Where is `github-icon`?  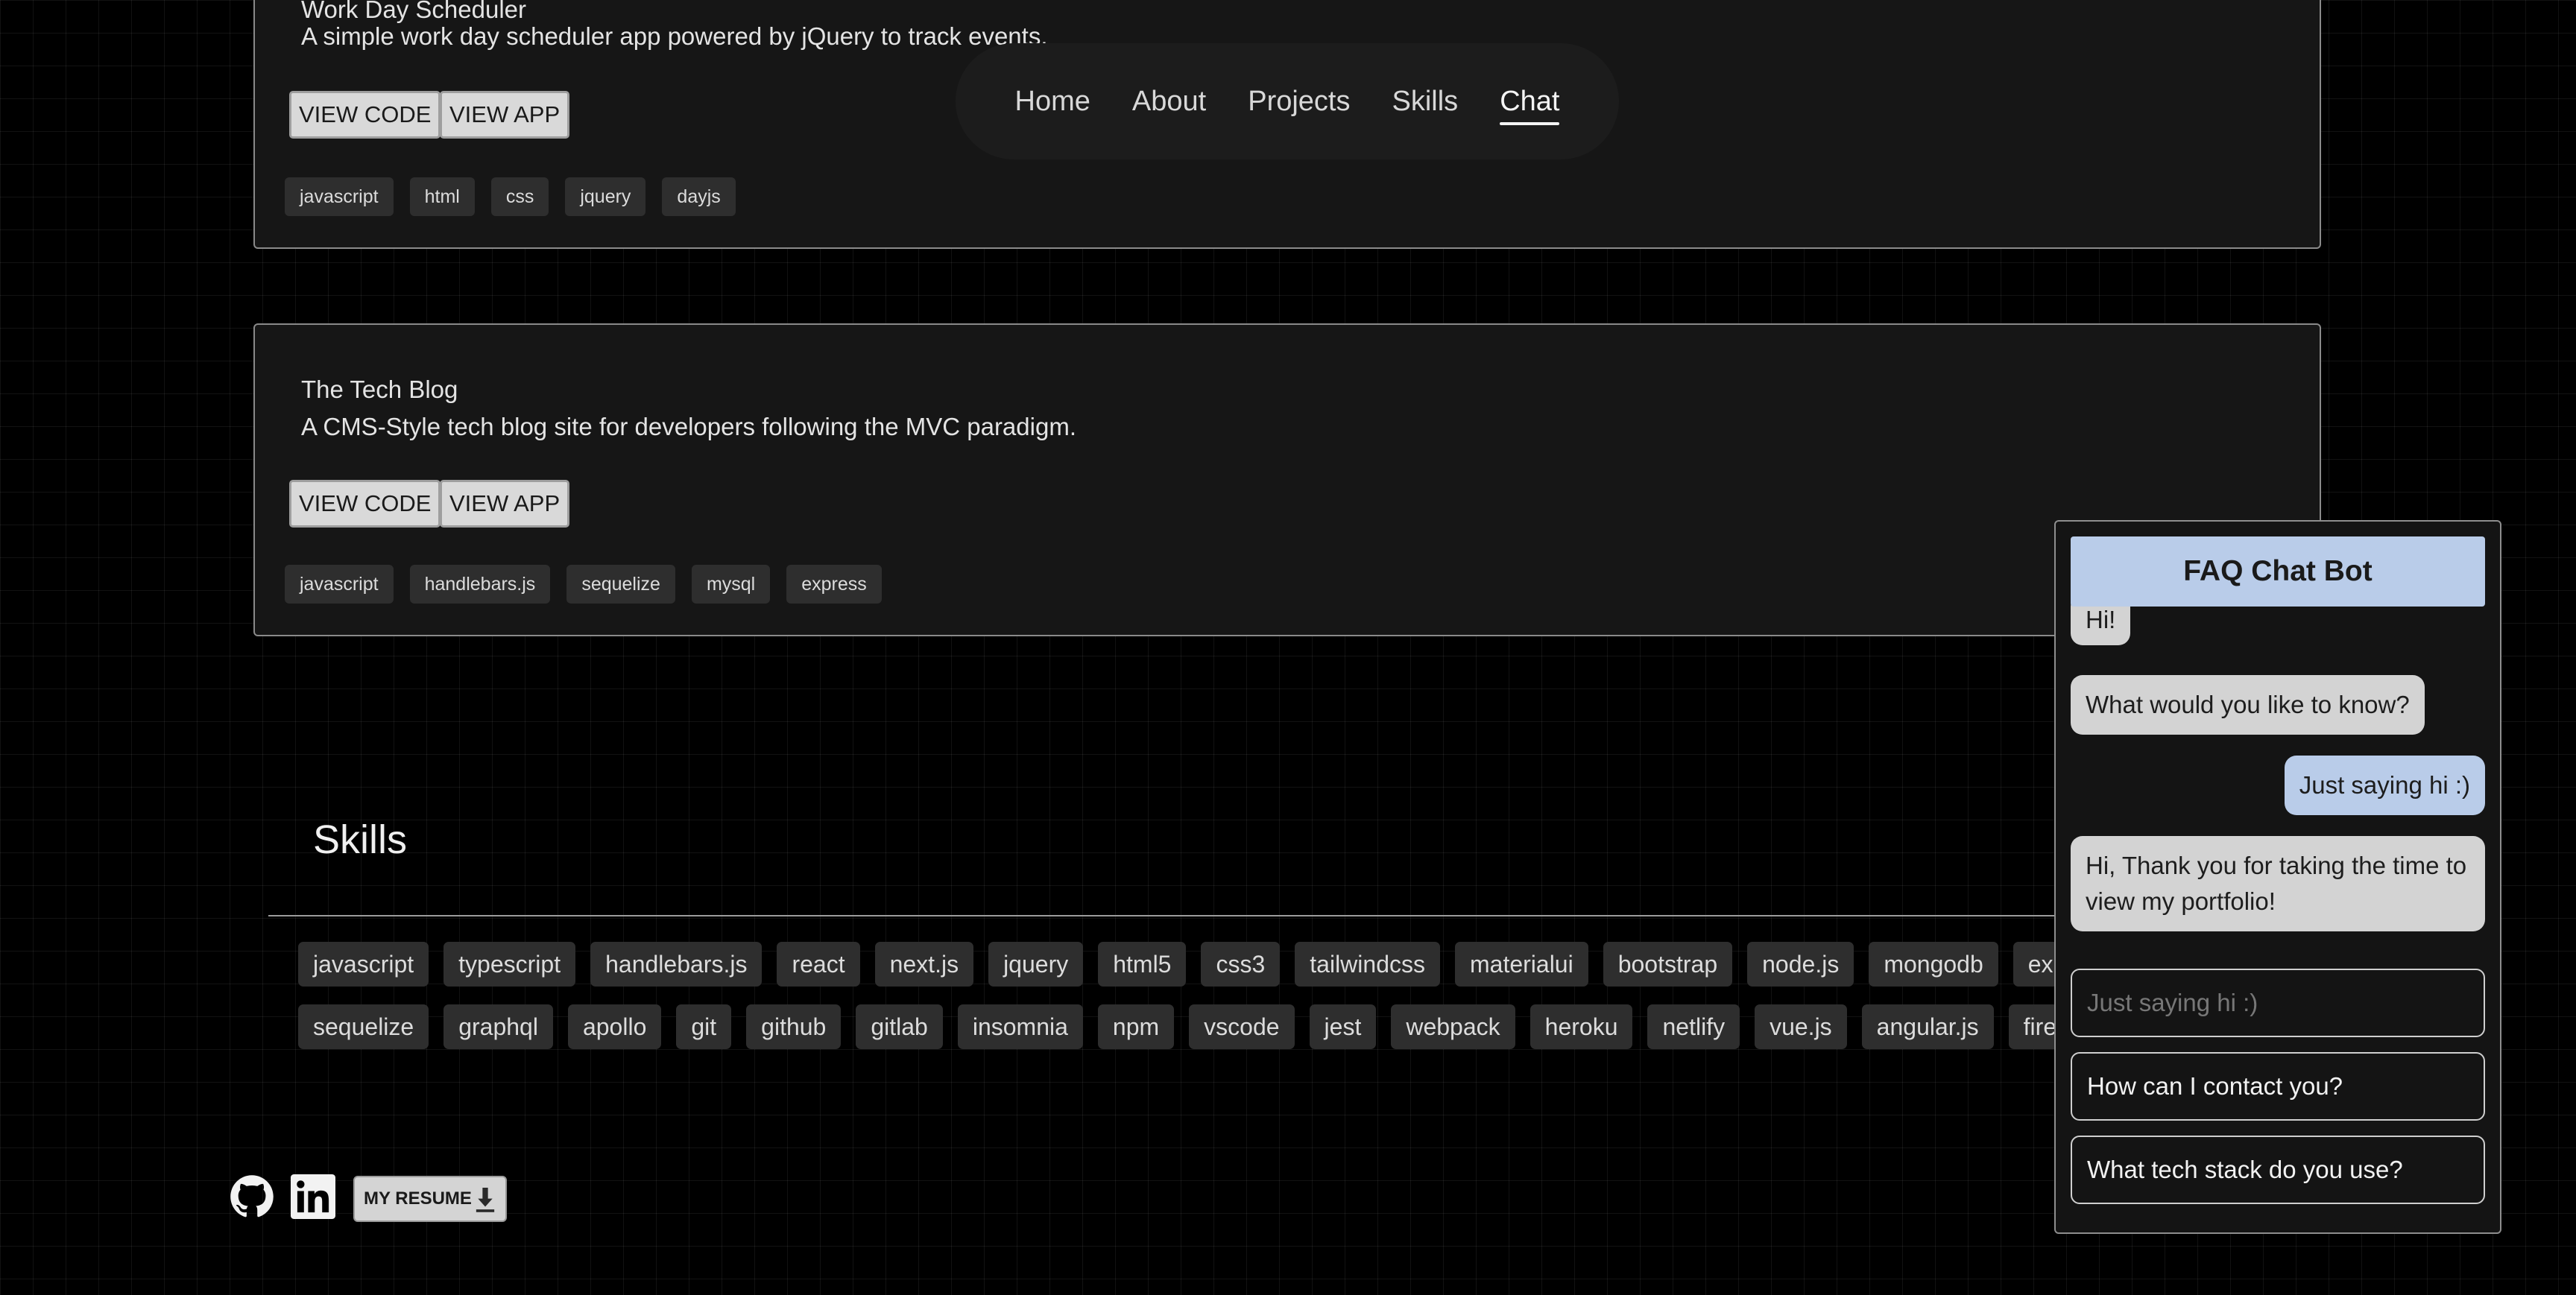 github-icon is located at coordinates (252, 1196).